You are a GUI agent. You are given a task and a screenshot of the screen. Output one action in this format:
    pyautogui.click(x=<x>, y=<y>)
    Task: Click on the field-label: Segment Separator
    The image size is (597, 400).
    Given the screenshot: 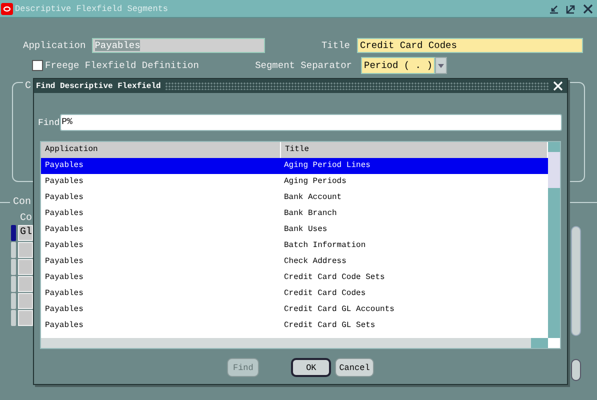 What is the action you would take?
    pyautogui.click(x=303, y=65)
    